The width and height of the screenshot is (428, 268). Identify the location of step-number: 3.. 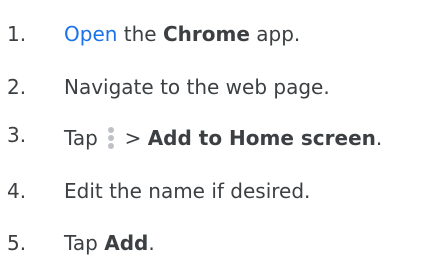
(17, 135).